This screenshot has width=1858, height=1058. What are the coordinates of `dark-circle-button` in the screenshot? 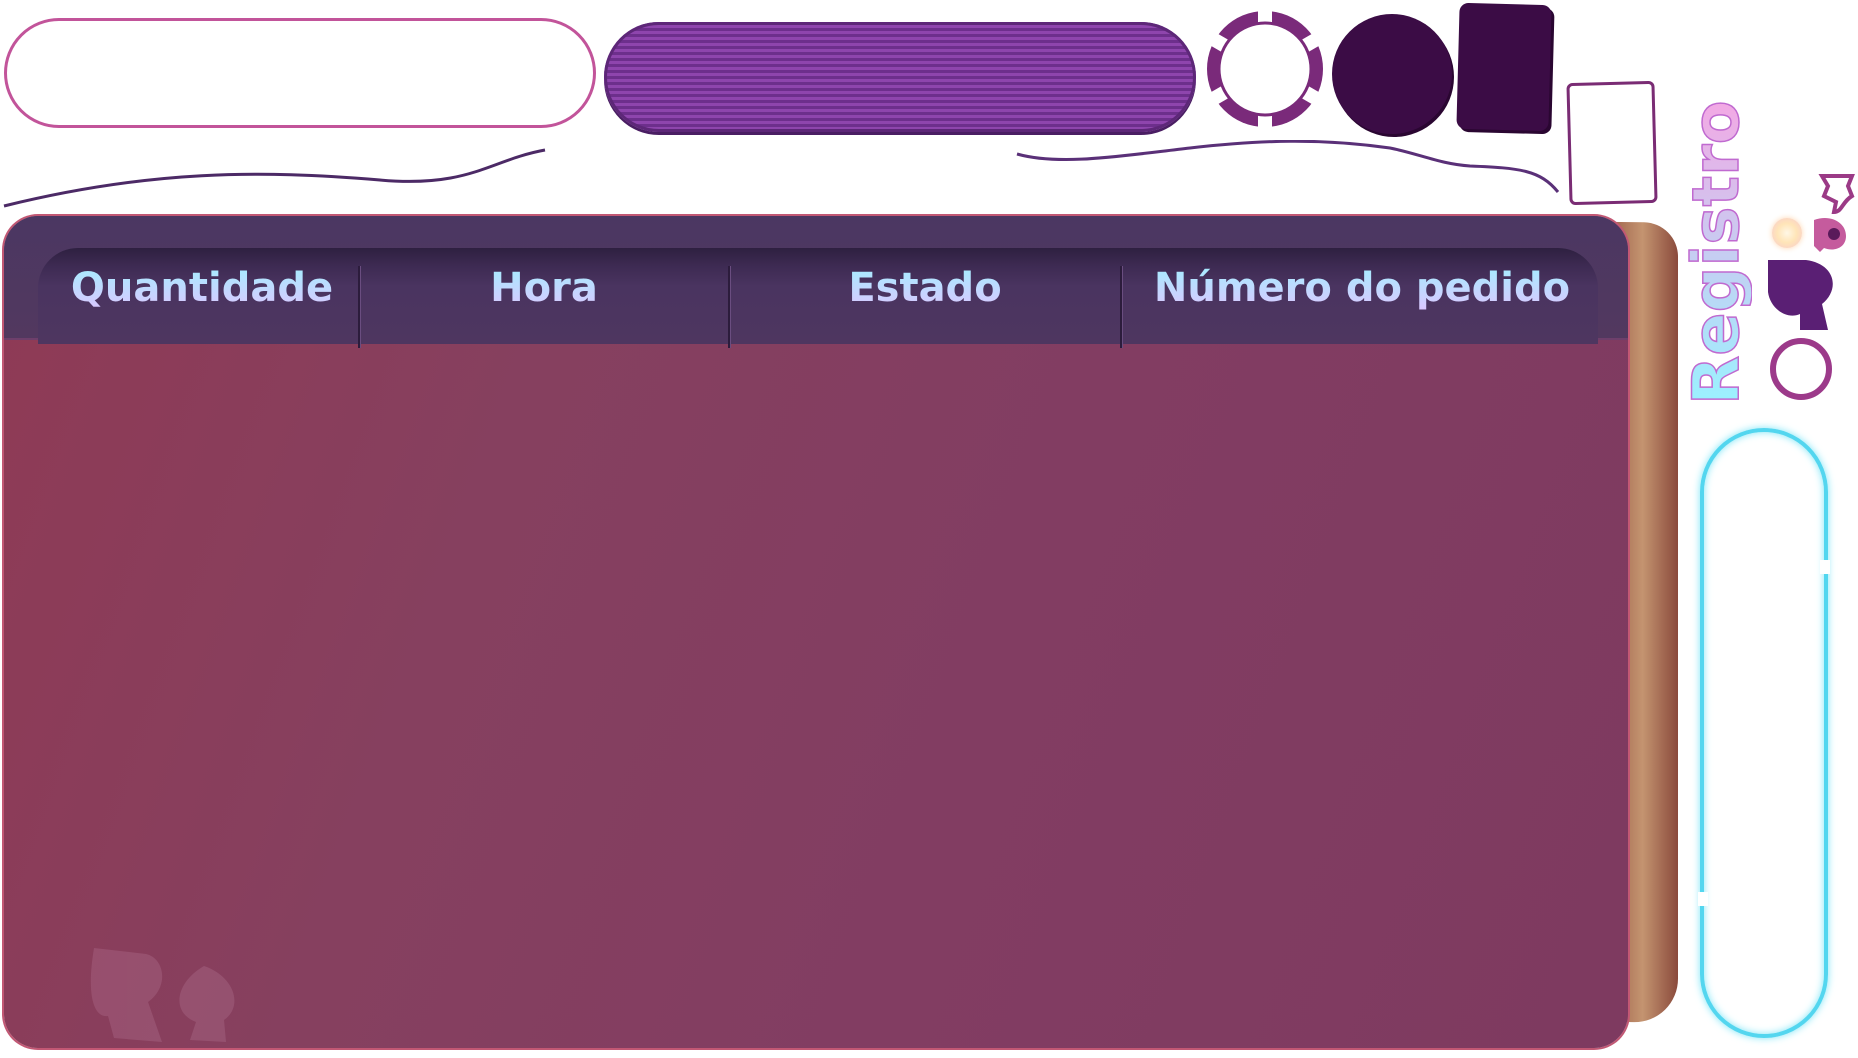 It's located at (1392, 74).